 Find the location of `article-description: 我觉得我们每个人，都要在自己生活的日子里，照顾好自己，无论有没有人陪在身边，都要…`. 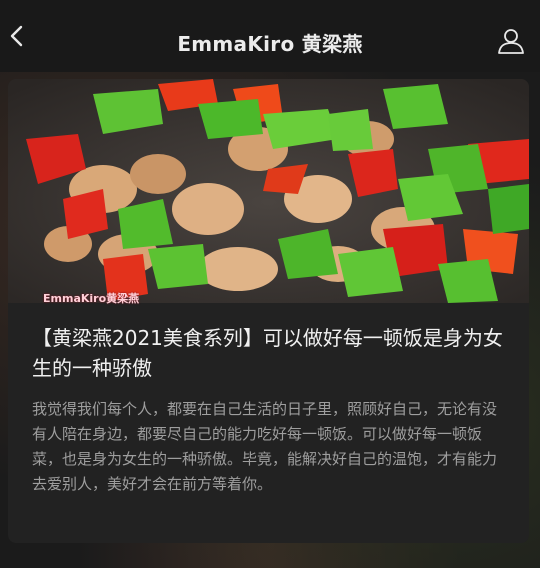

article-description: 我觉得我们每个人，都要在自己生活的日子里，照顾好自己，无论有没有人陪在身边，都要… is located at coordinates (265, 446).